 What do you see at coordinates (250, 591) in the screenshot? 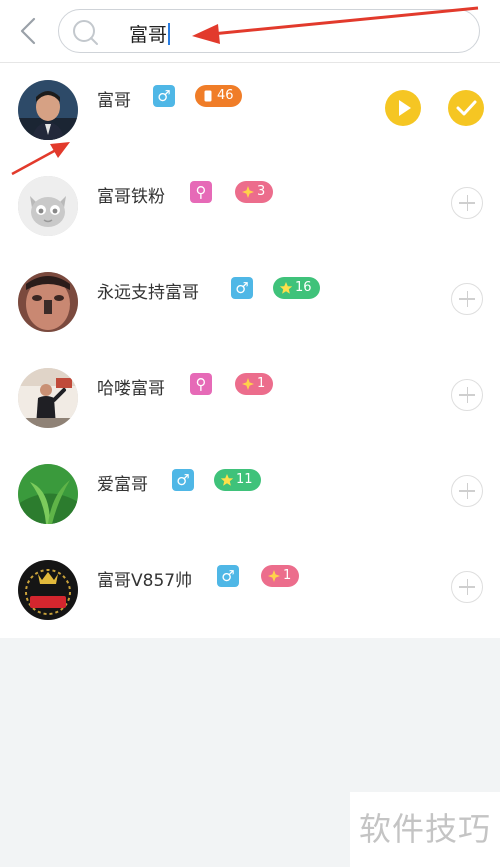
I see `list-item: 富哥V857帅 ♂ 1` at bounding box center [250, 591].